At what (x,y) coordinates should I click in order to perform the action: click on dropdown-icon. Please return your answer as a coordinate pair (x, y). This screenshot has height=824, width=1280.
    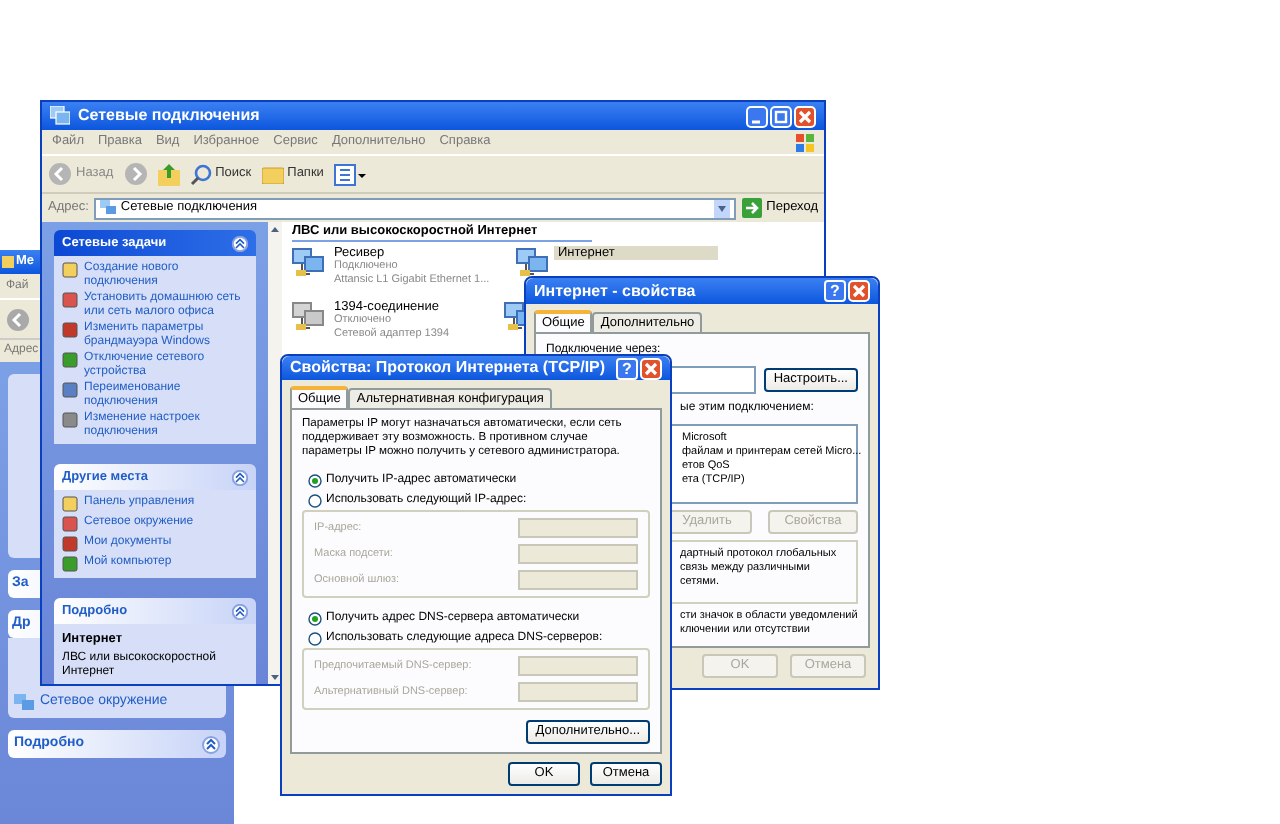
    Looking at the image, I should click on (722, 208).